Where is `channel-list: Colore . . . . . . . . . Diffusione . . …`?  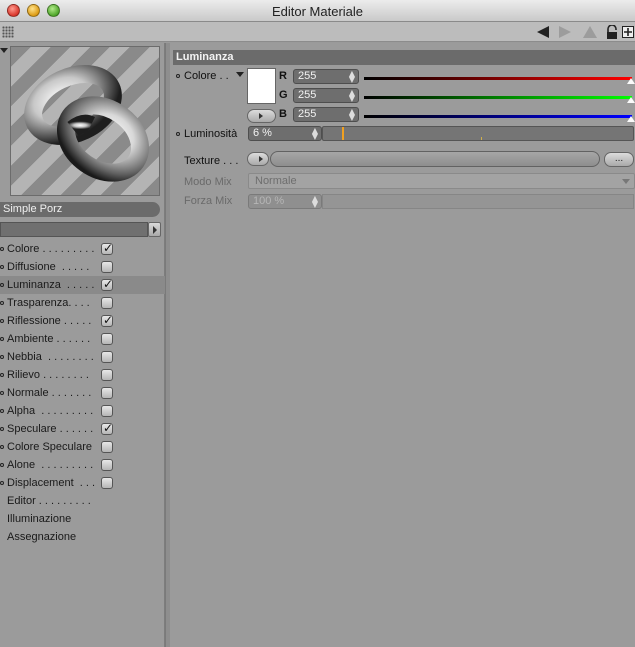
channel-list: Colore . . . . . . . . . Diffusione . . … is located at coordinates (82, 392).